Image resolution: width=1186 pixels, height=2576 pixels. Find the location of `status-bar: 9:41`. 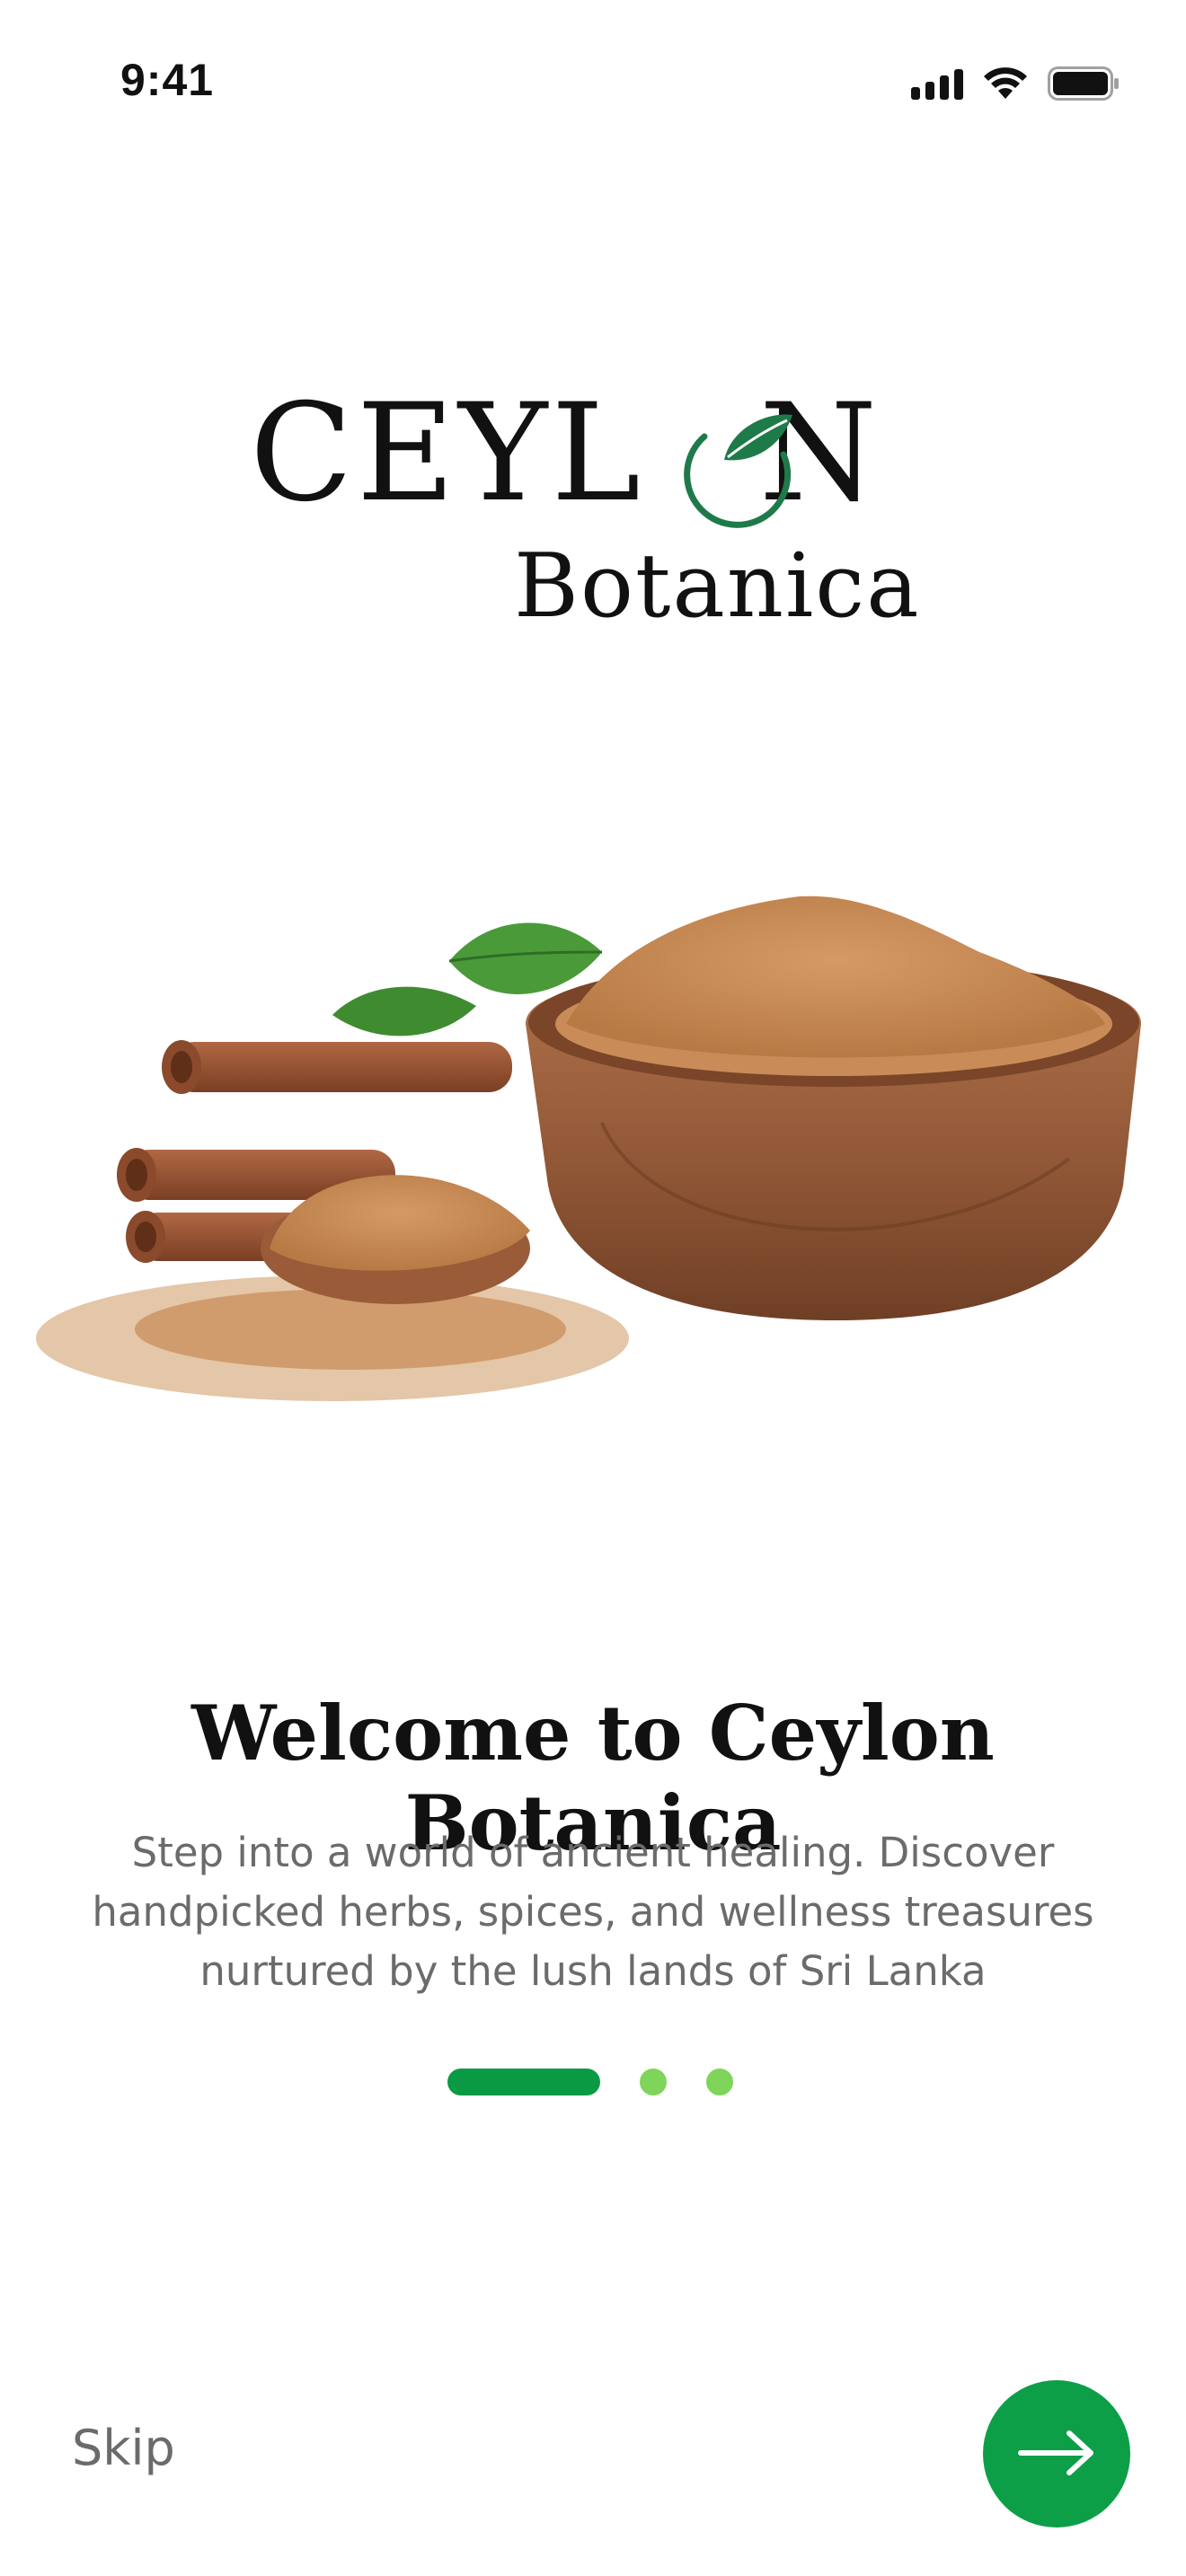

status-bar: 9:41 is located at coordinates (593, 85).